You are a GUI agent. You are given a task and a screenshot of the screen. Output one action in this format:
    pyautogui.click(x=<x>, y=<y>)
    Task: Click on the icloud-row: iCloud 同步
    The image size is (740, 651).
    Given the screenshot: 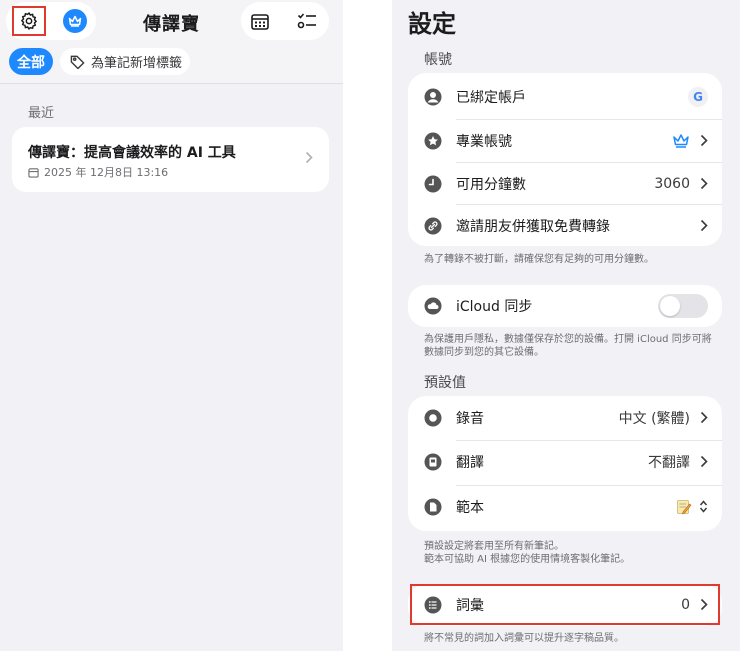 What is the action you would take?
    pyautogui.click(x=565, y=306)
    